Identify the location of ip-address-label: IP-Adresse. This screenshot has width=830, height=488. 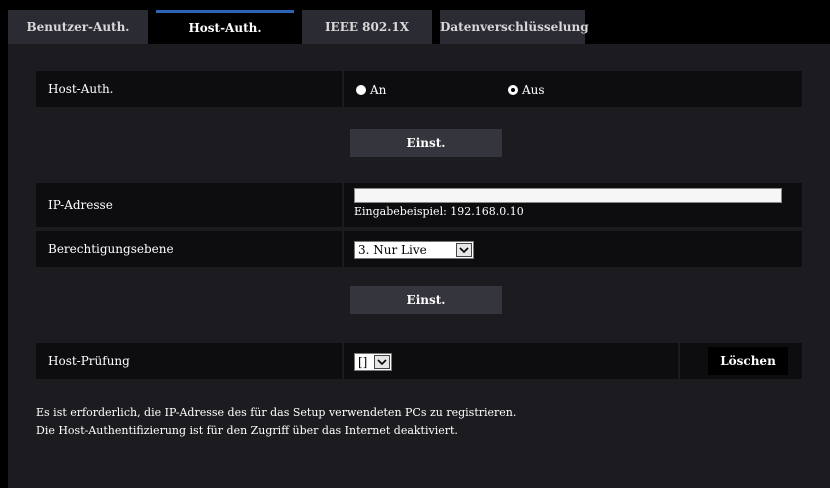
(80, 205).